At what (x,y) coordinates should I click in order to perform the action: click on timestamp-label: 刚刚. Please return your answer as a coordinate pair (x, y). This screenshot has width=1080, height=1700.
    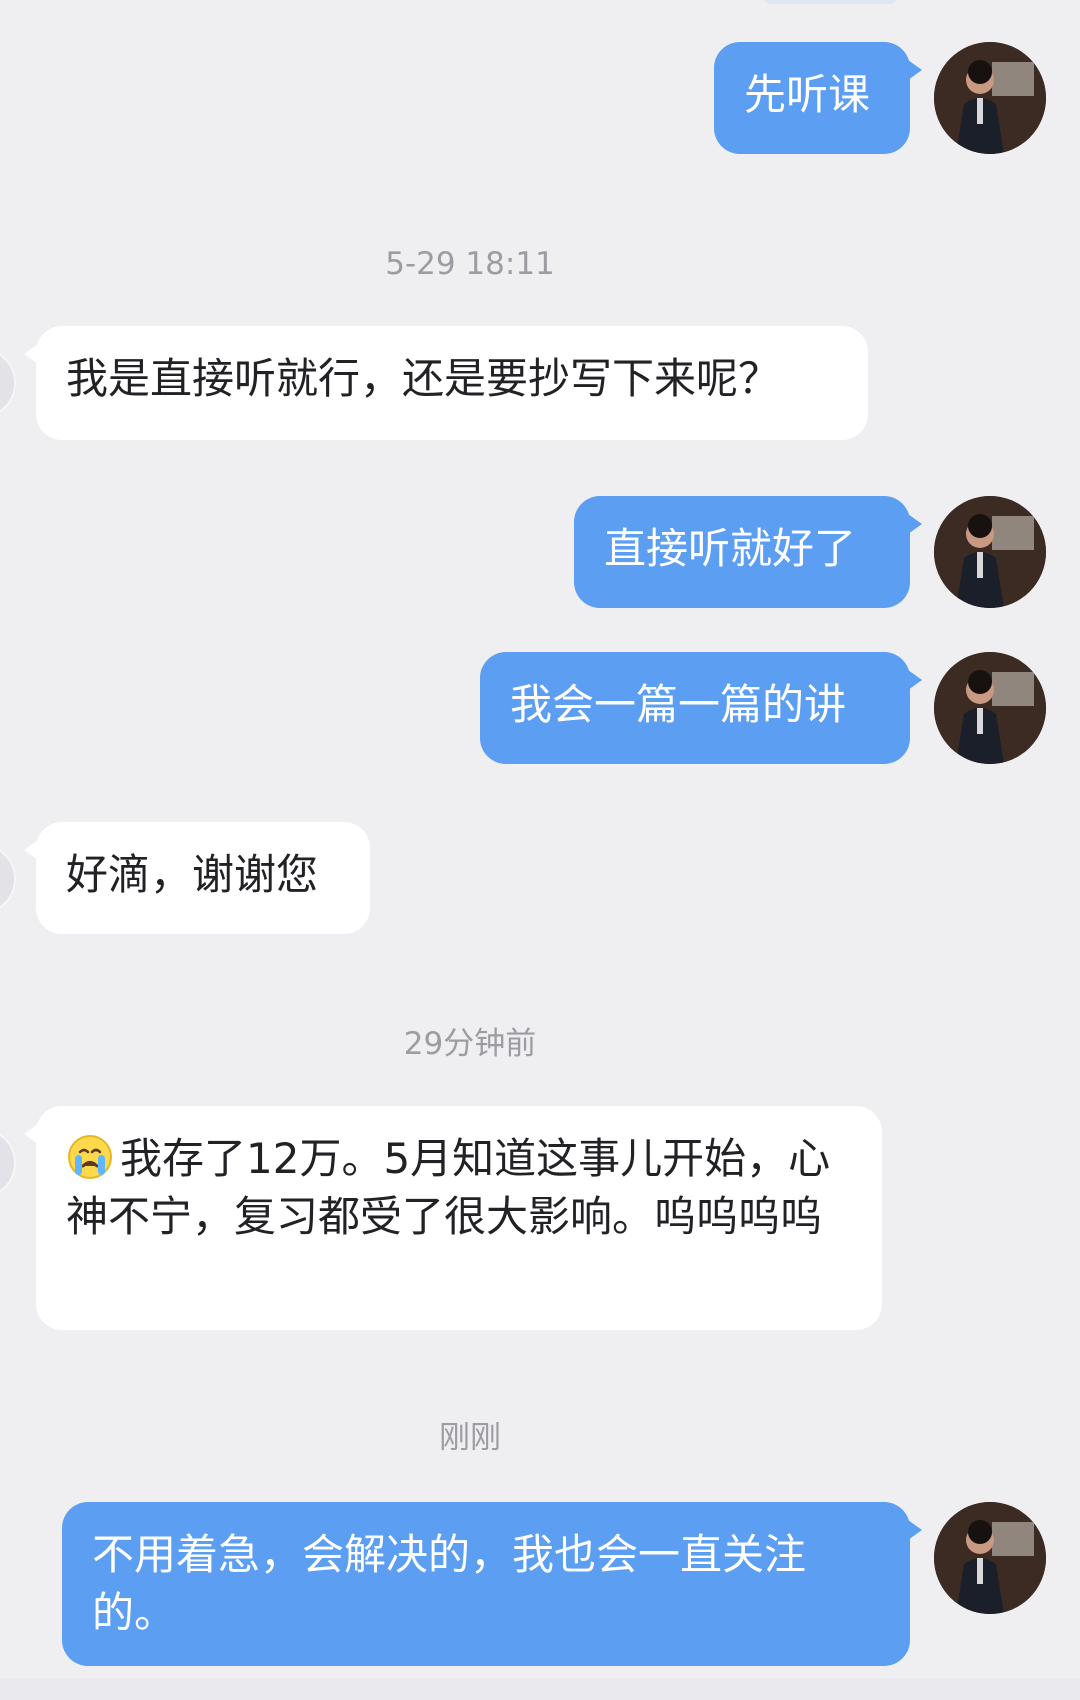
    Looking at the image, I should click on (470, 1438).